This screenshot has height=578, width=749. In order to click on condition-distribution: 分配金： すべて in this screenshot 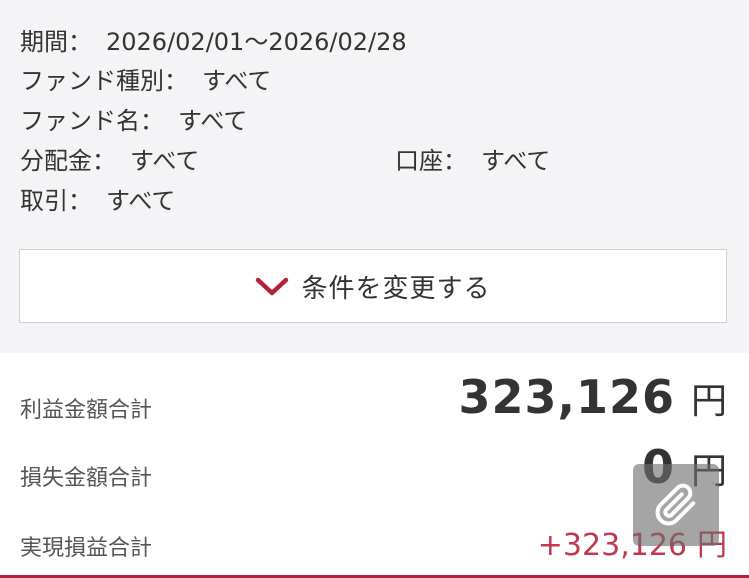, I will do `click(109, 161)`.